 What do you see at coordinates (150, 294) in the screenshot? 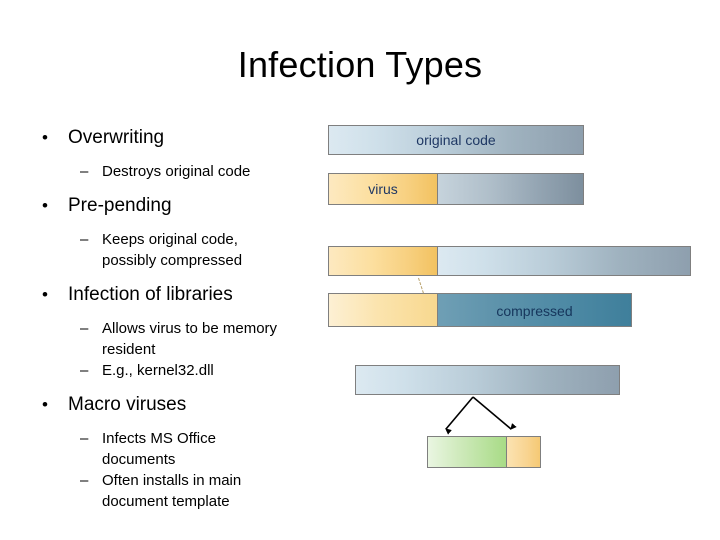
I see `list-item-label: Infection of libraries` at bounding box center [150, 294].